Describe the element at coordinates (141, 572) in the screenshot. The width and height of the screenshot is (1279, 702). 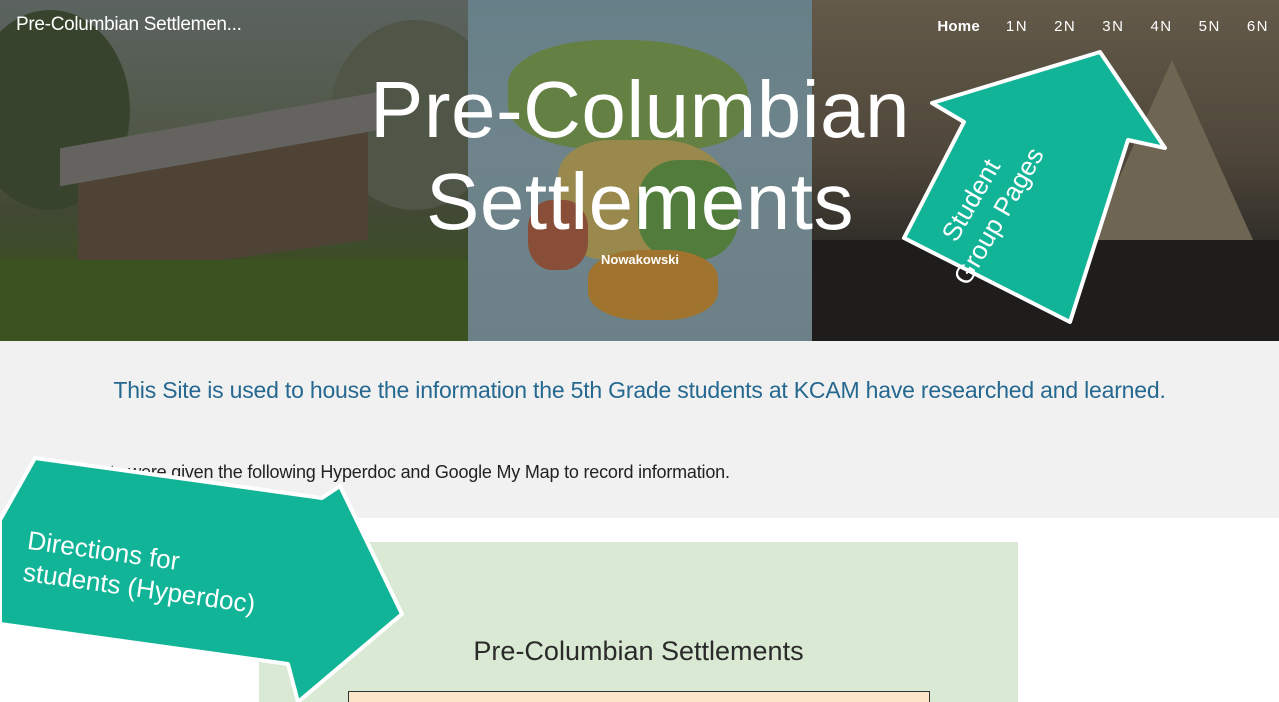
I see `directions-label: Directions for students (Hyperdoc)` at that location.